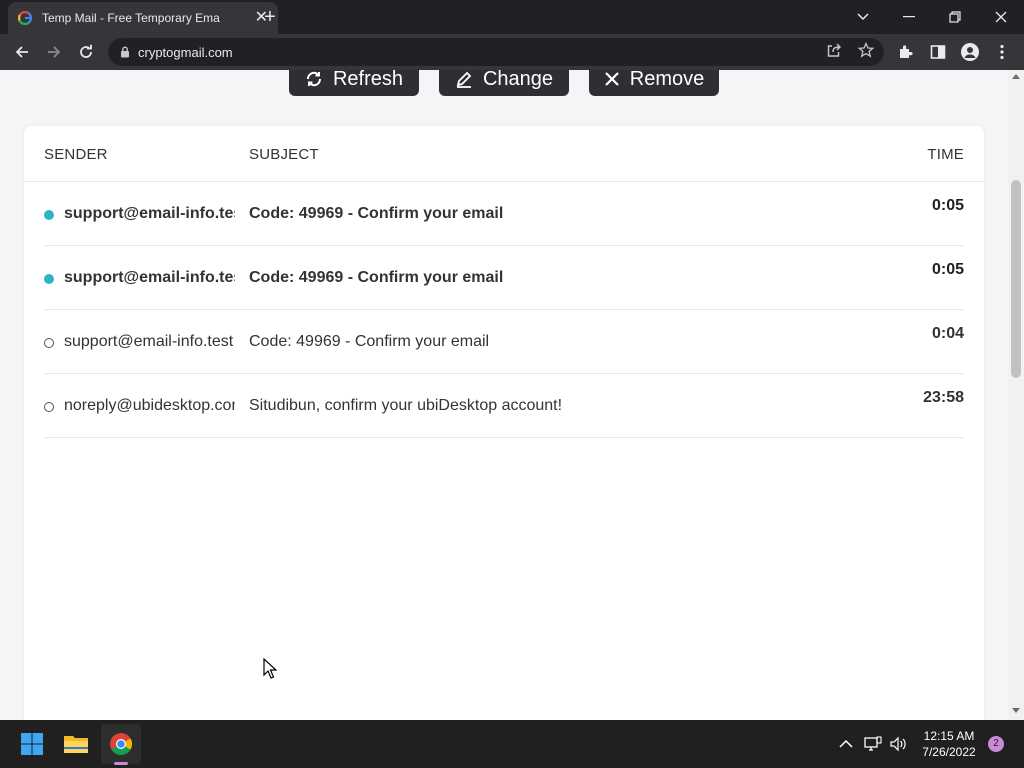 This screenshot has height=768, width=1024. I want to click on bookmark-star-icon, so click(866, 50).